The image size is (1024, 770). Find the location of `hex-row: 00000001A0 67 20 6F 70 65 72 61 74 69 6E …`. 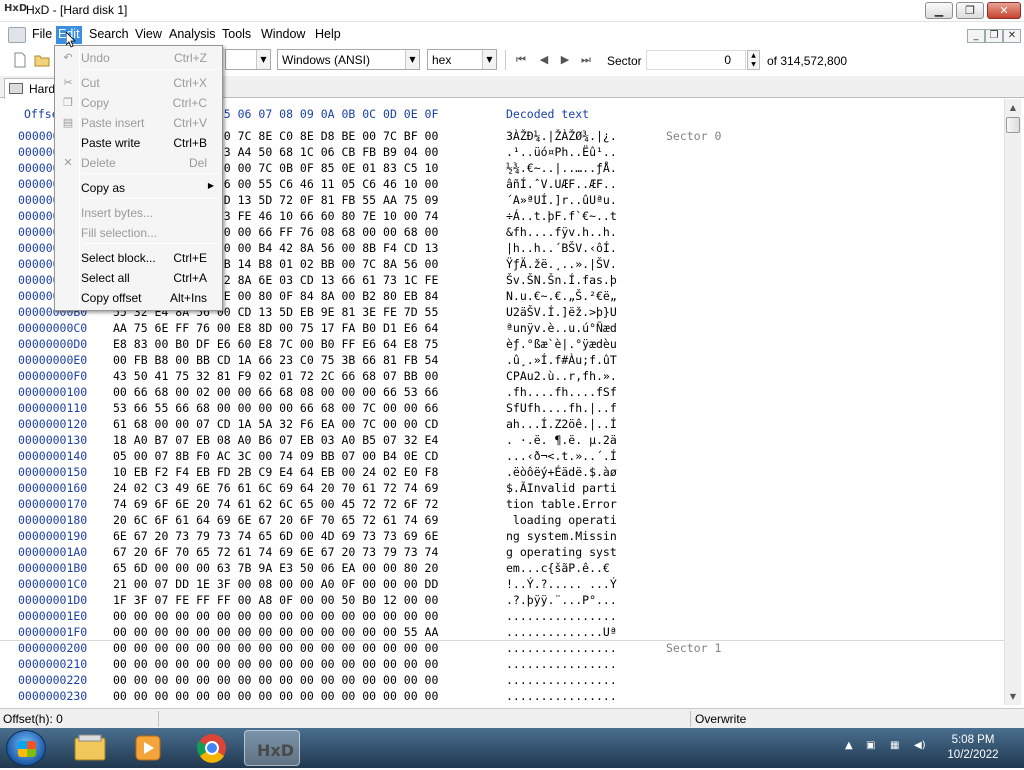

hex-row: 00000001A0 67 20 6F 70 65 72 61 74 69 6E … is located at coordinates (502, 553).